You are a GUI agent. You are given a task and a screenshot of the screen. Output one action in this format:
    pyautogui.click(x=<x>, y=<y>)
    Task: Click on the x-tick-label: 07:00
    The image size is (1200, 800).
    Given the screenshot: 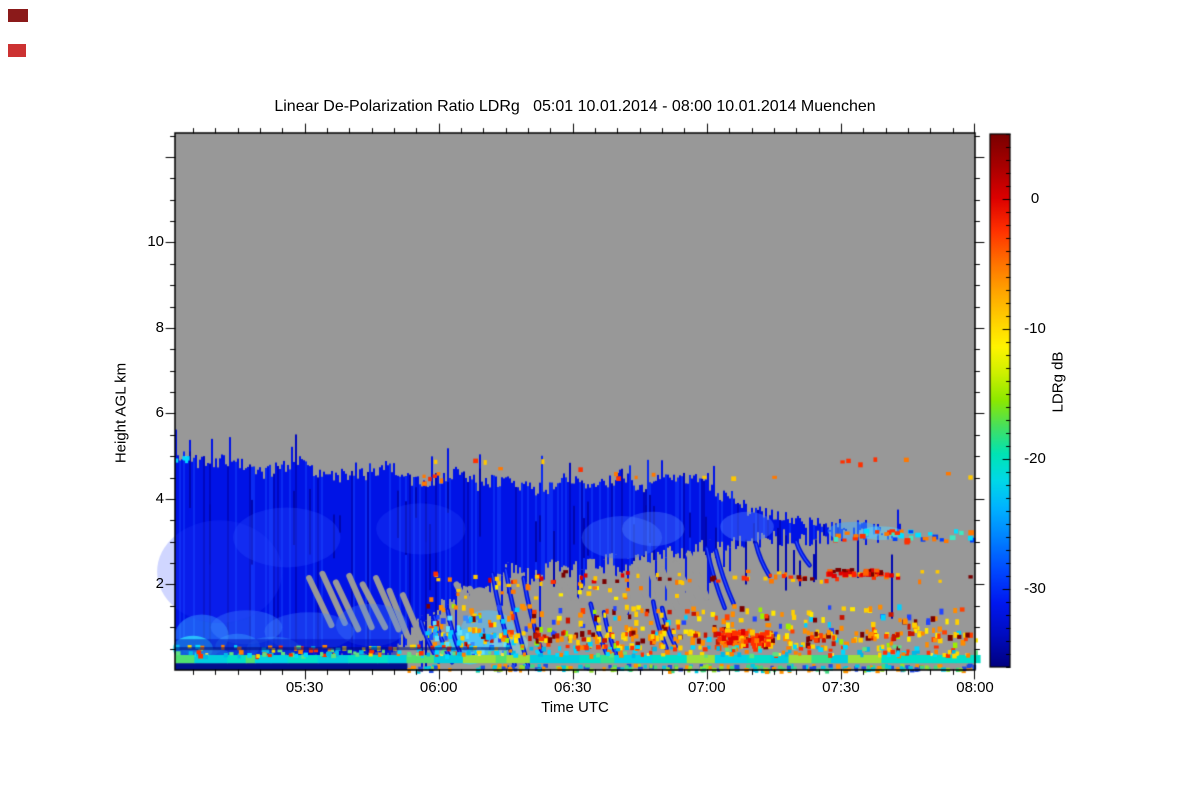 What is the action you would take?
    pyautogui.click(x=707, y=687)
    